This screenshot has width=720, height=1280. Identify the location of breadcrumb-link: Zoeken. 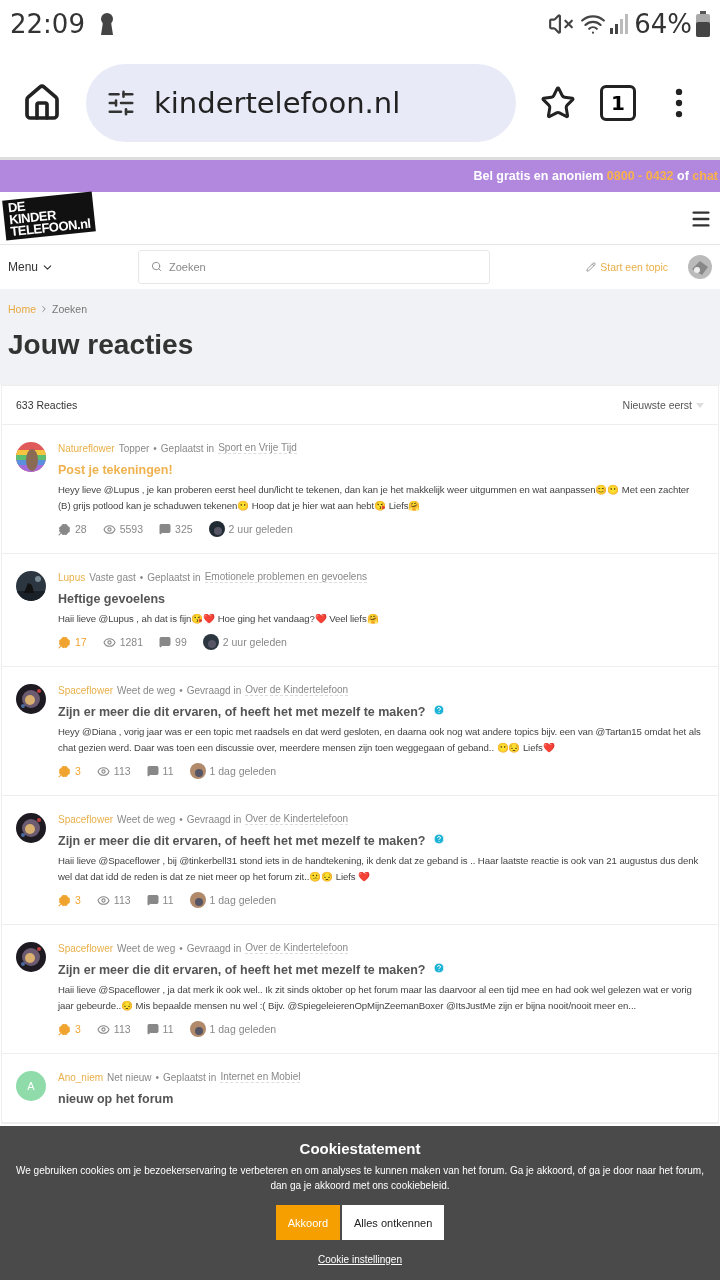
(70, 309).